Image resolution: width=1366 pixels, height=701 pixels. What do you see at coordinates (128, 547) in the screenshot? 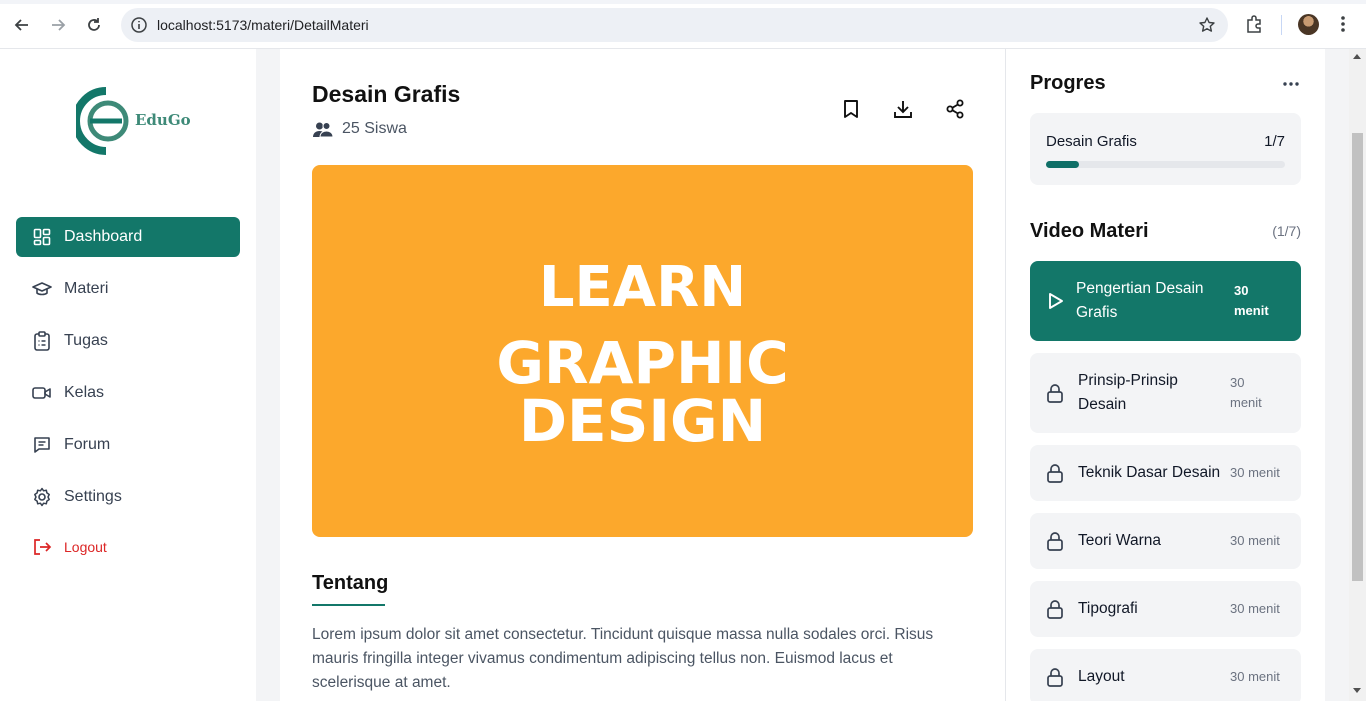
I see `logout-button: Logout` at bounding box center [128, 547].